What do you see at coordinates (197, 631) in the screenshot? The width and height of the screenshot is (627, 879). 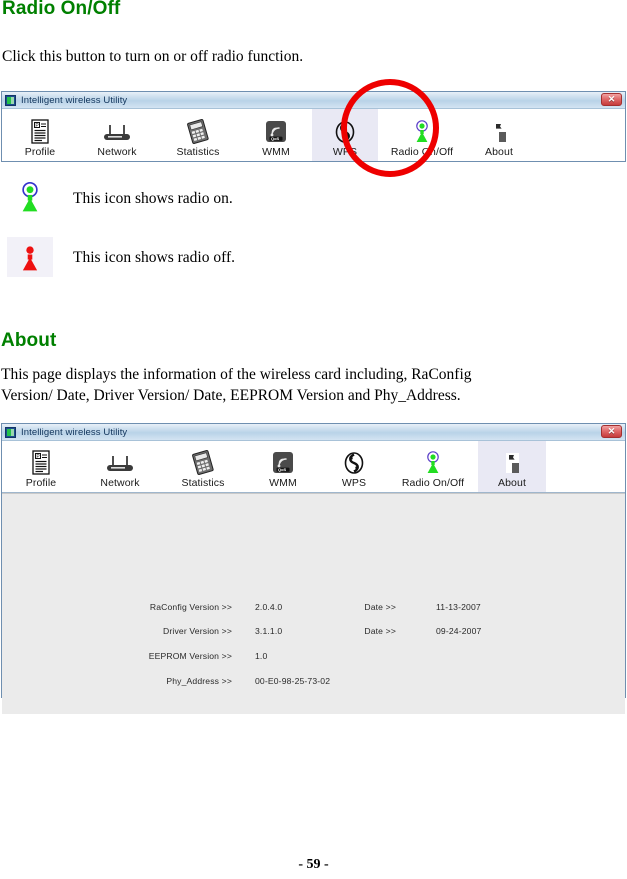 I see `driver-version-label: Driver Version >>` at bounding box center [197, 631].